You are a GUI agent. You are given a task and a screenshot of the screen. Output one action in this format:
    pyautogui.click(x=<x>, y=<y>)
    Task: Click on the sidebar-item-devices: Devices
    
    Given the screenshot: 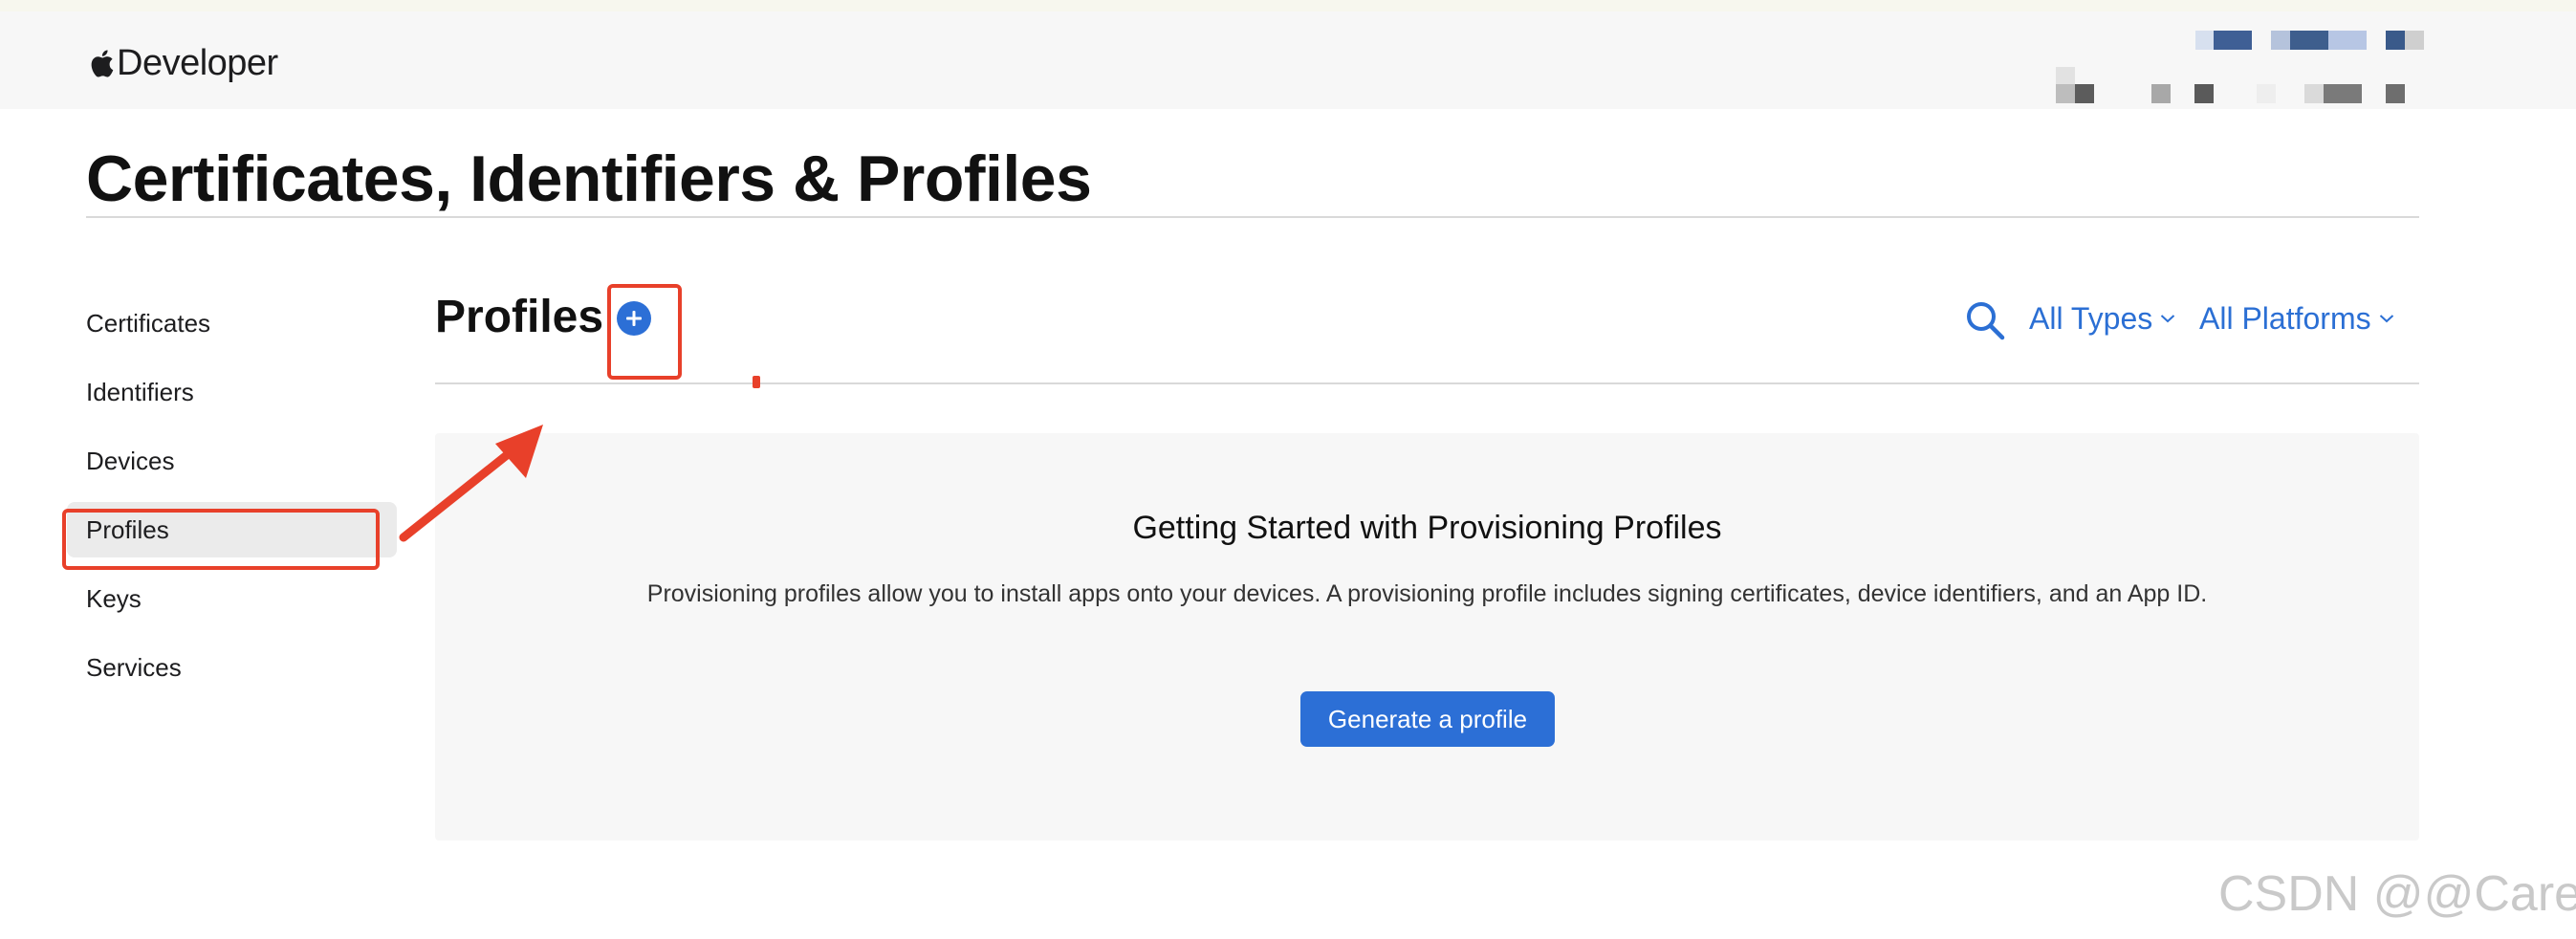 What is the action you would take?
    pyautogui.click(x=232, y=460)
    